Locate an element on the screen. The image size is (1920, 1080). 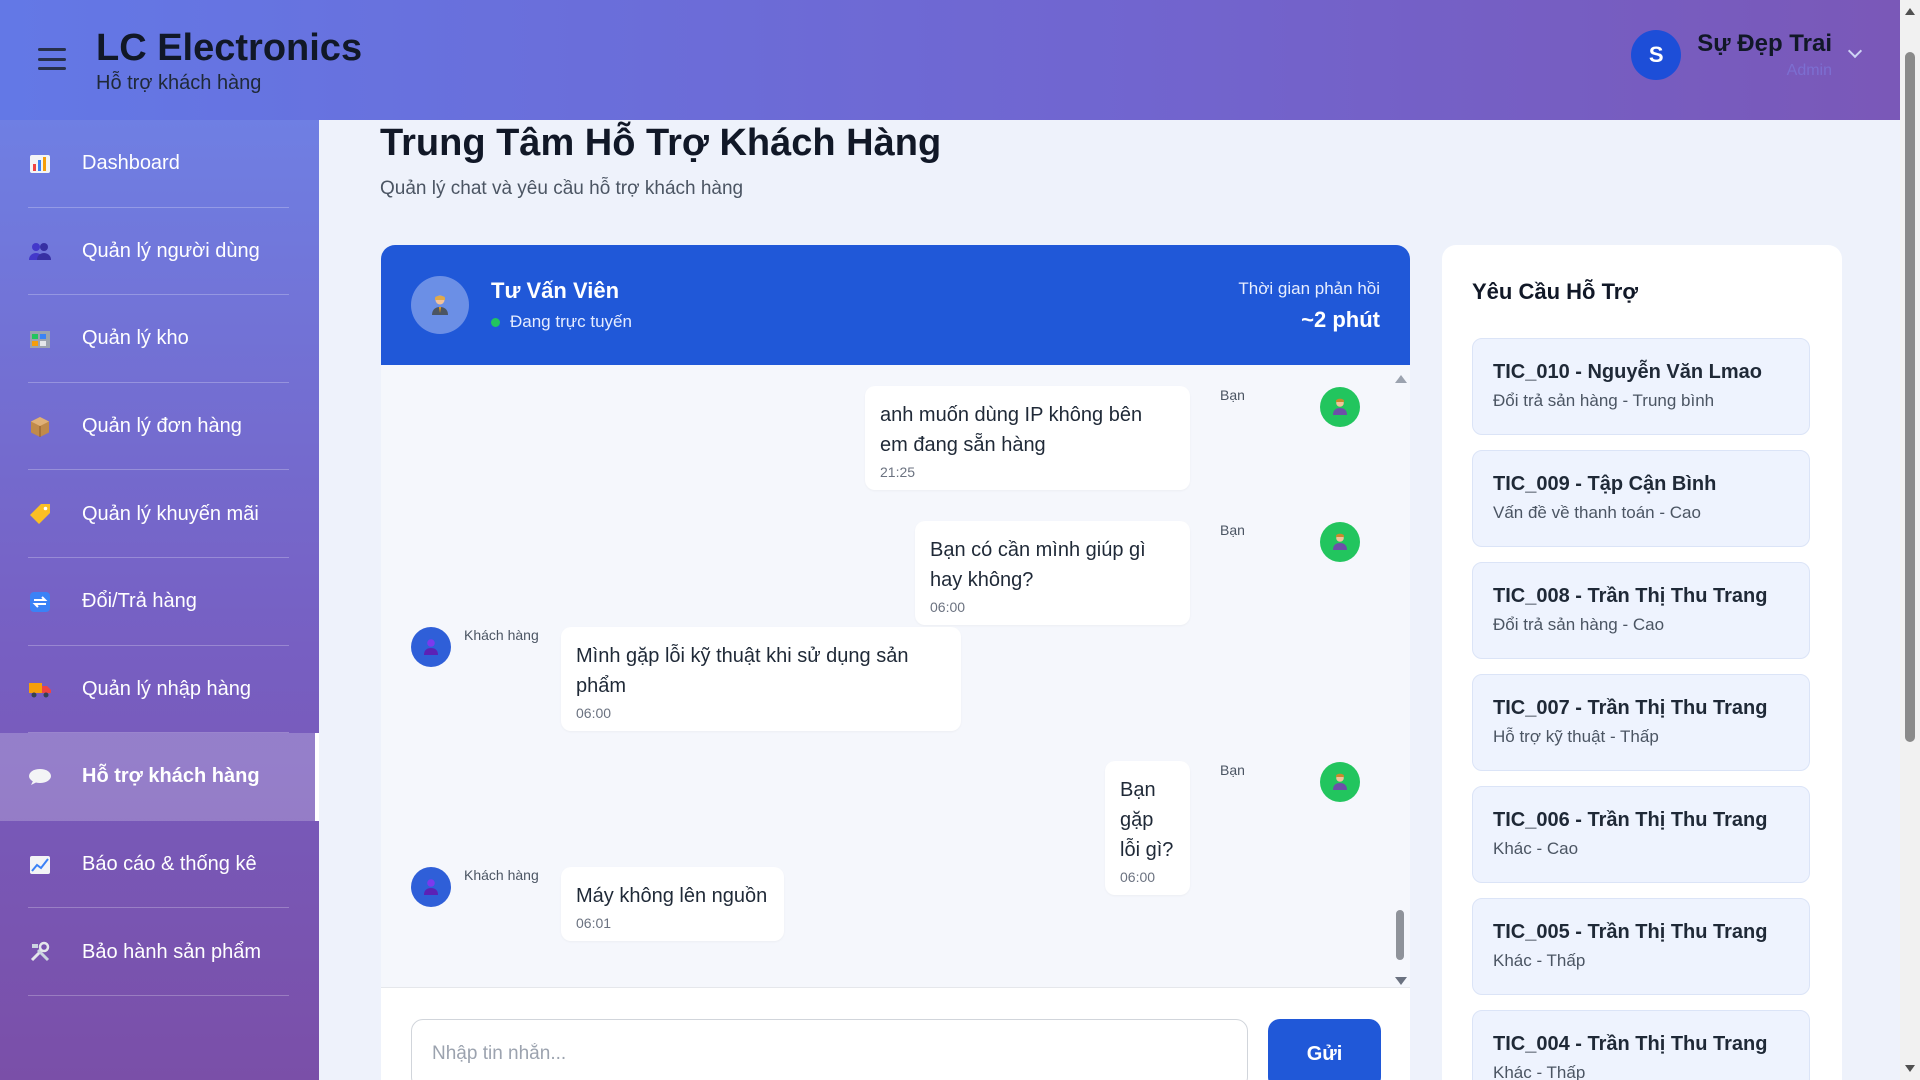
message-text: Máy không lên nguồn is located at coordinates (672, 896).